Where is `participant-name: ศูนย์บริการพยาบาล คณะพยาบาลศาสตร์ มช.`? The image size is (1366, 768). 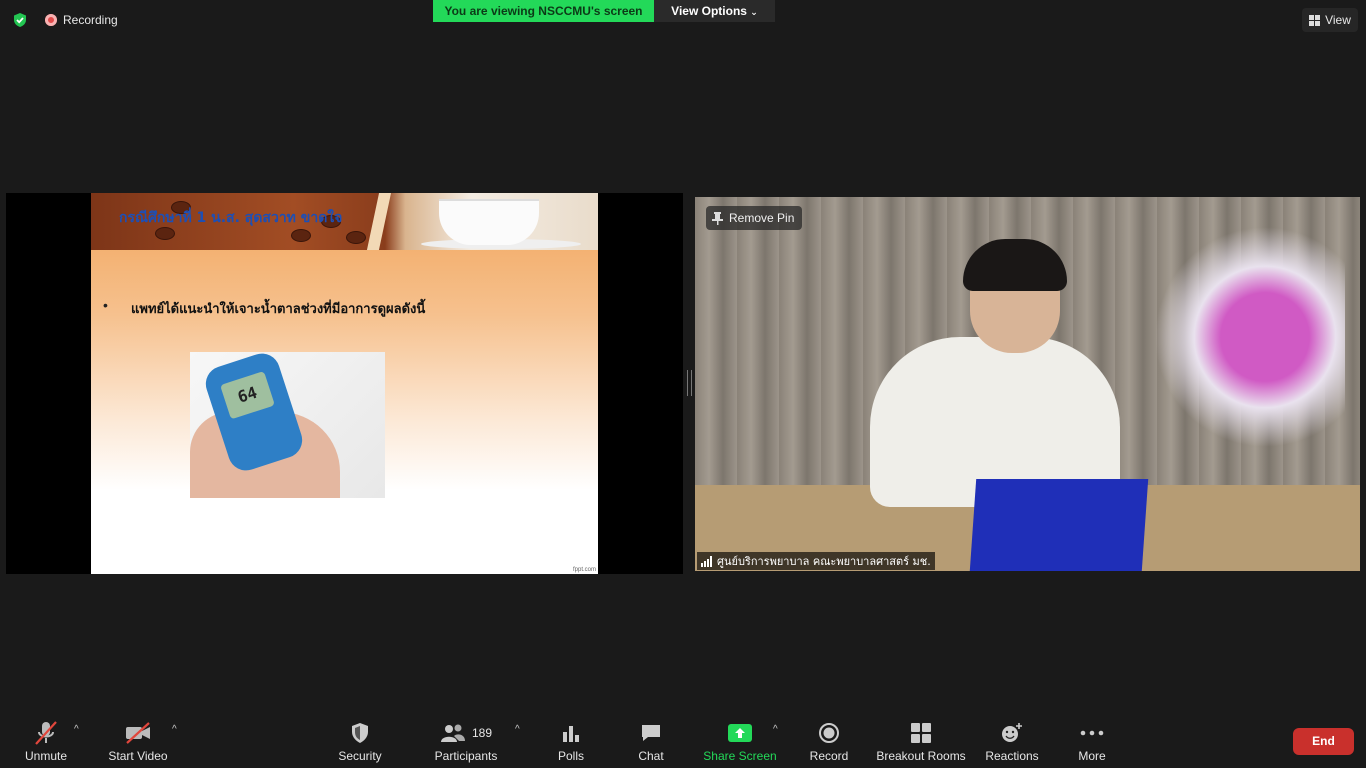 participant-name: ศูนย์บริการพยาบาล คณะพยาบาลศาสตร์ มช. is located at coordinates (824, 561).